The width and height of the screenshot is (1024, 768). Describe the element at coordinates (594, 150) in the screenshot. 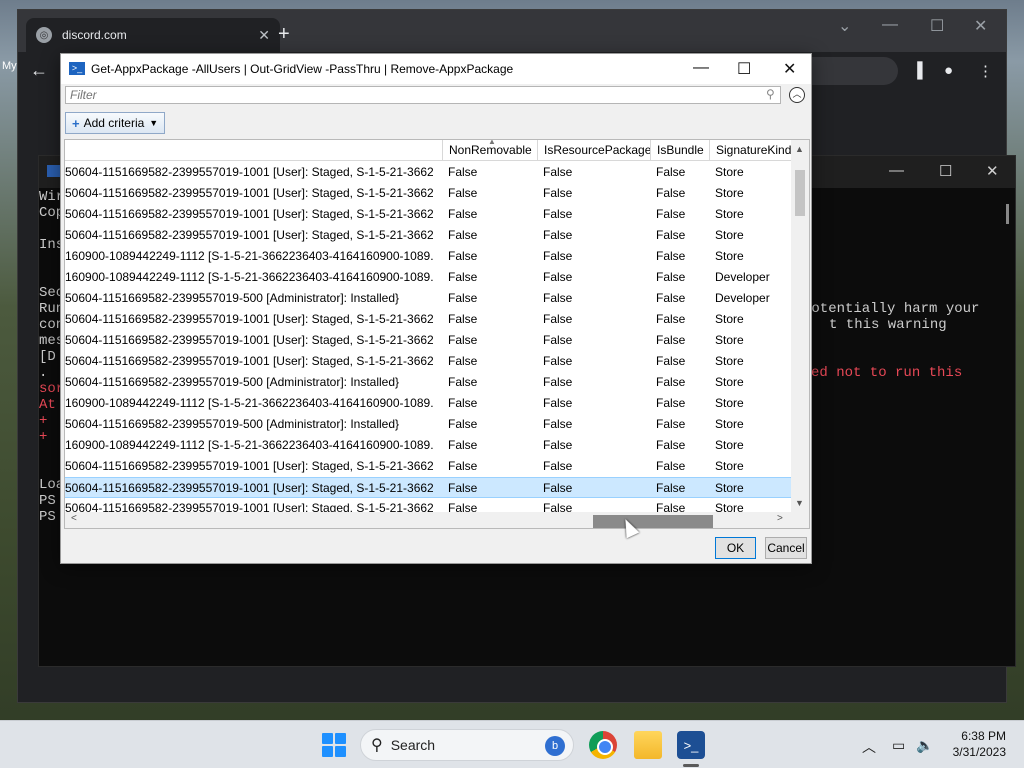

I see `column-header-isresourcepackage: IsResourcePackage` at that location.